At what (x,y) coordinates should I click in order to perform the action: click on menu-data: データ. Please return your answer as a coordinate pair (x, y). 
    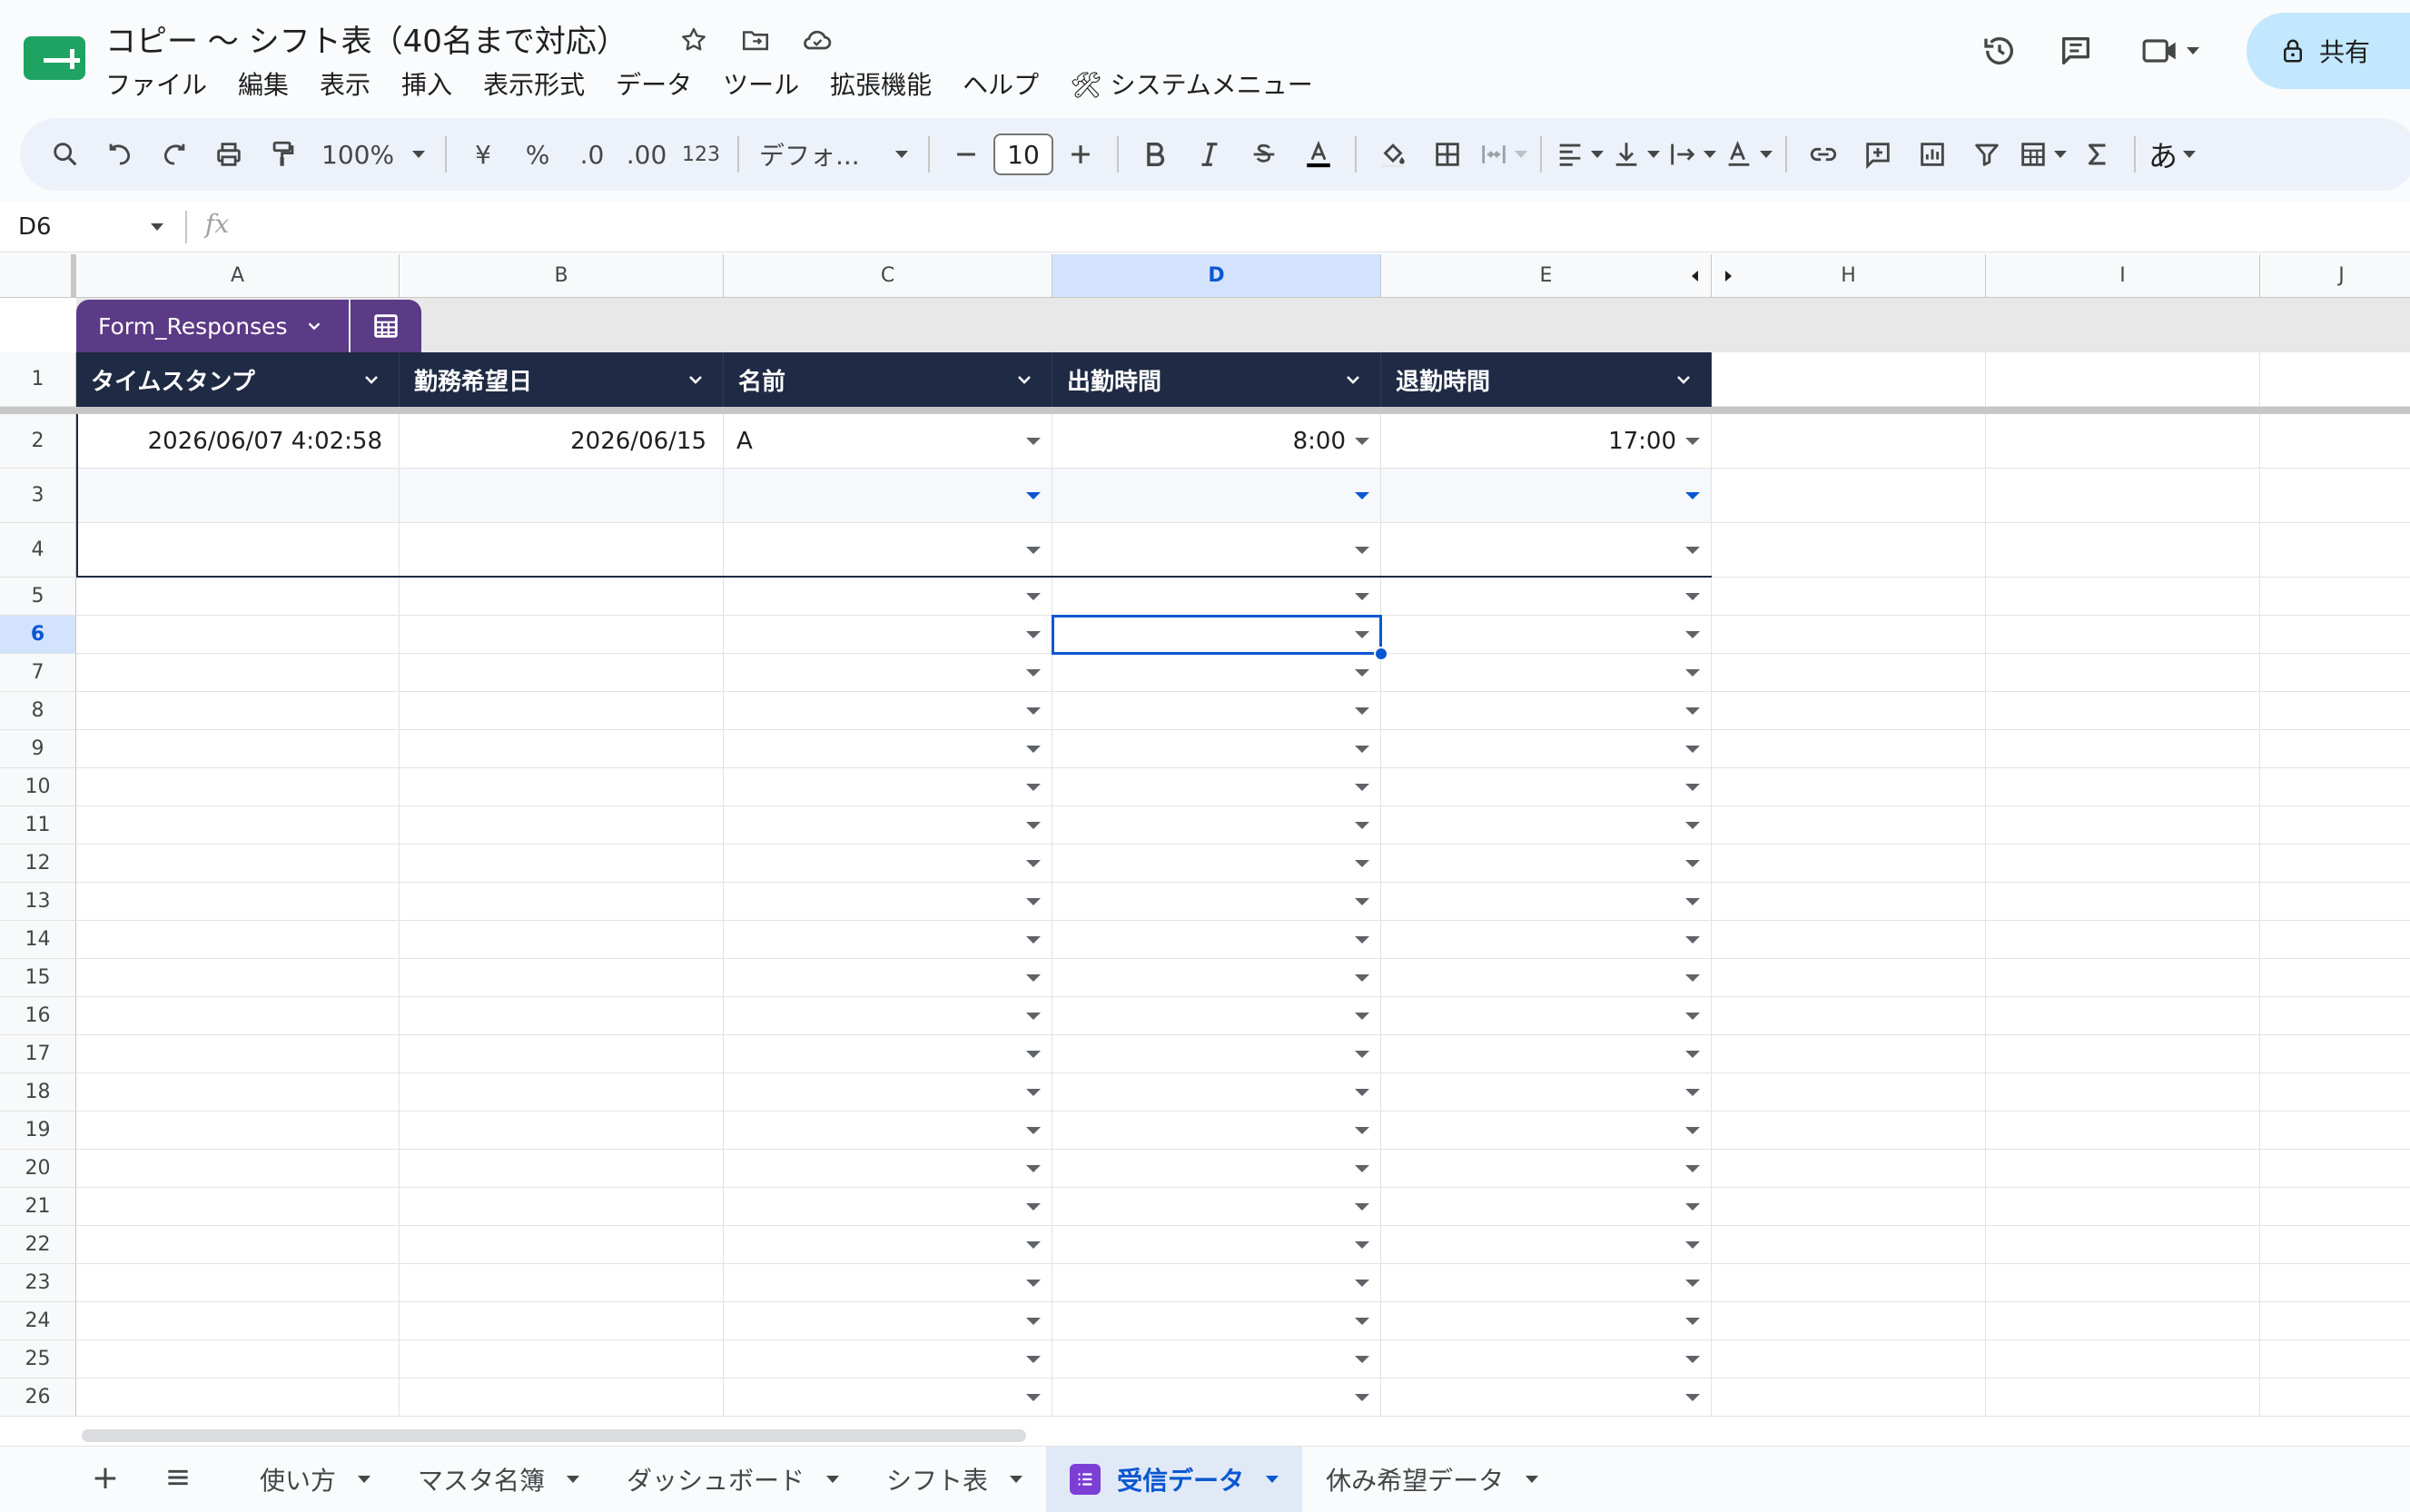
    Looking at the image, I should click on (654, 84).